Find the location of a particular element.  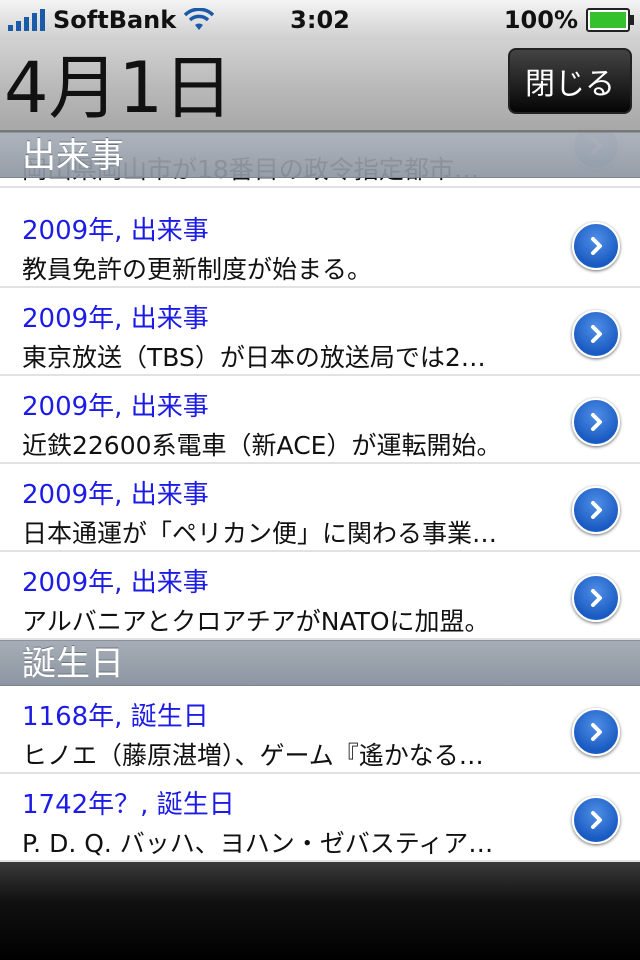

battery-icon is located at coordinates (610, 20).